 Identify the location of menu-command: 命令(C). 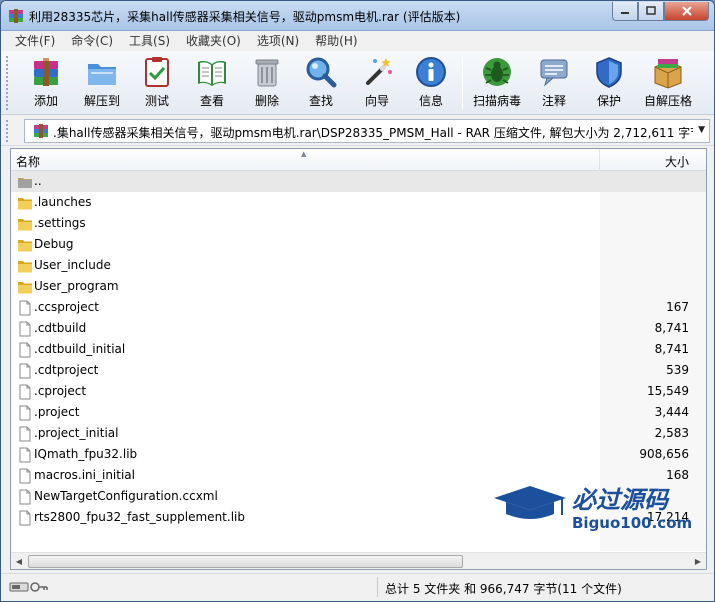
(92, 41).